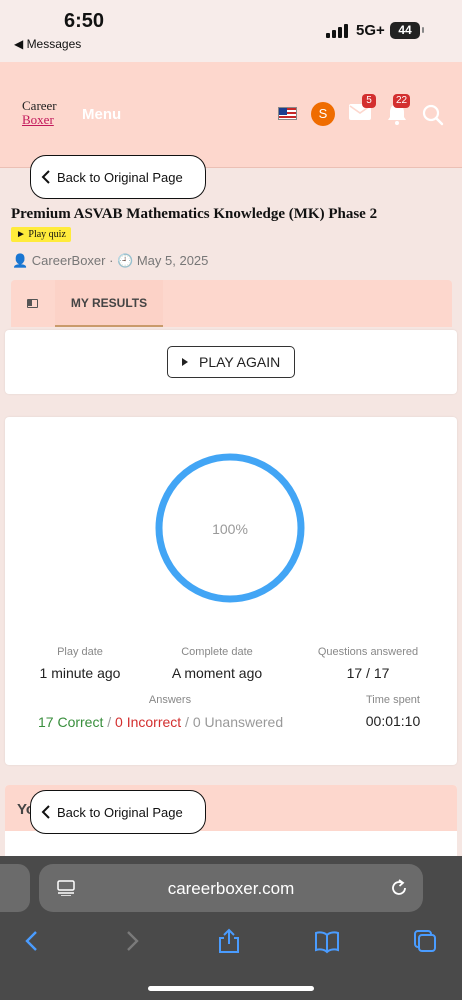 Image resolution: width=462 pixels, height=1000 pixels. What do you see at coordinates (231, 31) in the screenshot?
I see `status-bar: 6:50 ◀ Messages 5G+ 44` at bounding box center [231, 31].